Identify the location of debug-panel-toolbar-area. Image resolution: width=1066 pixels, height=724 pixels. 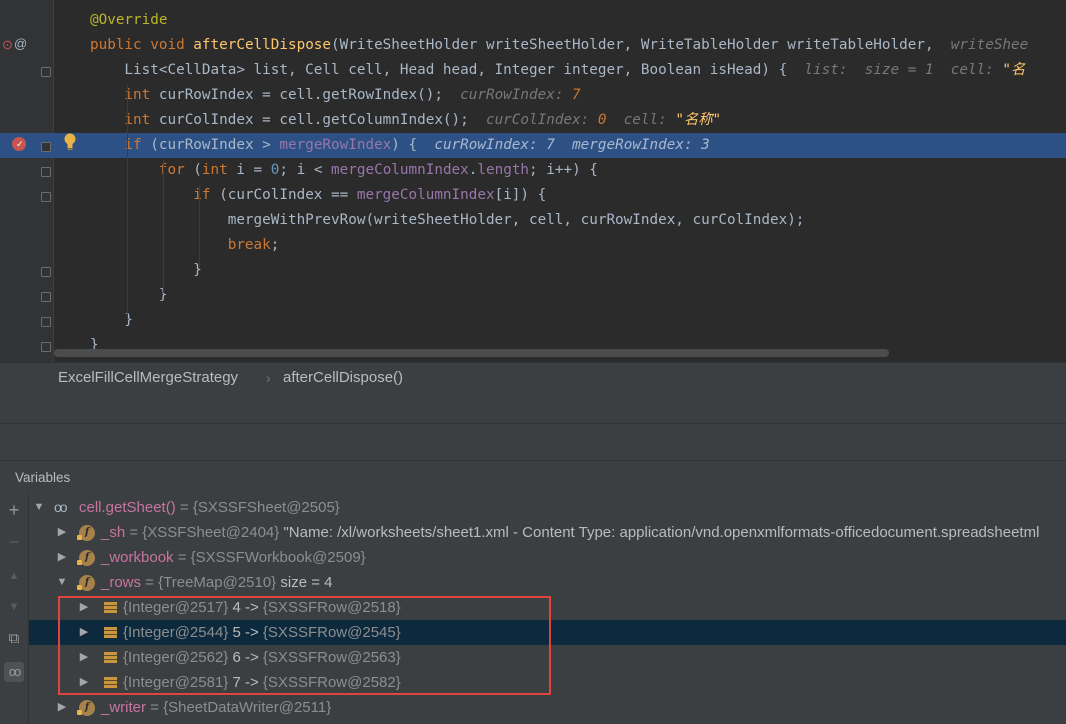
(533, 441).